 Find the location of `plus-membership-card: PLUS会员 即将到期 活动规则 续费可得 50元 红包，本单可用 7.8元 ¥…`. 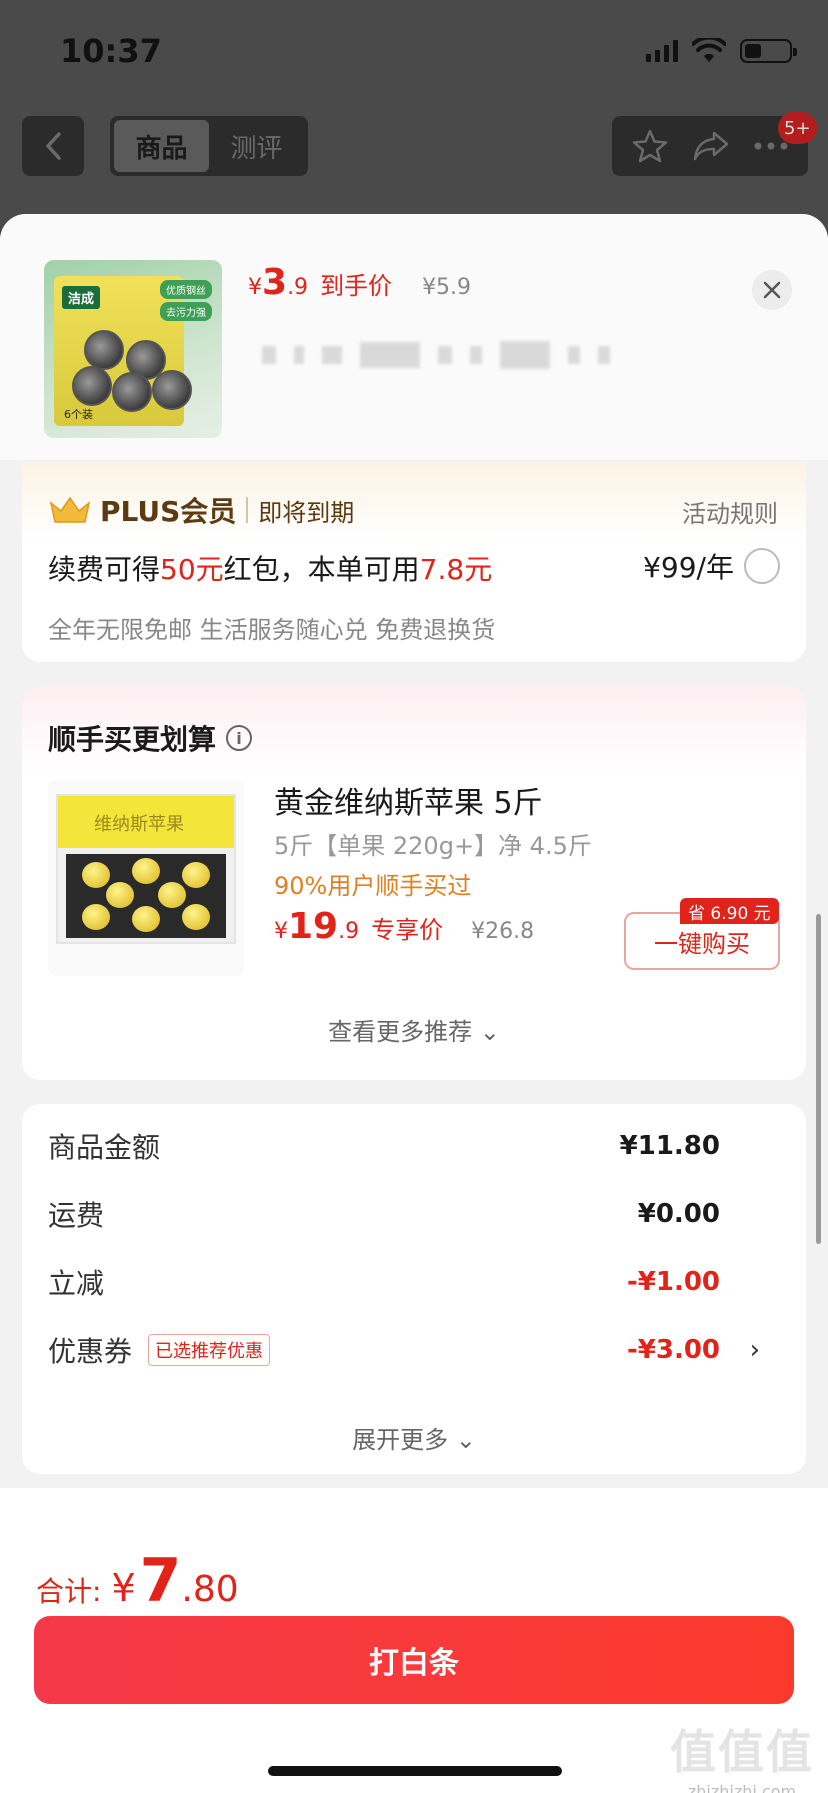

plus-membership-card: PLUS会员 即将到期 活动规则 续费可得 50元 红包，本单可用 7.8元 ¥… is located at coordinates (414, 562).